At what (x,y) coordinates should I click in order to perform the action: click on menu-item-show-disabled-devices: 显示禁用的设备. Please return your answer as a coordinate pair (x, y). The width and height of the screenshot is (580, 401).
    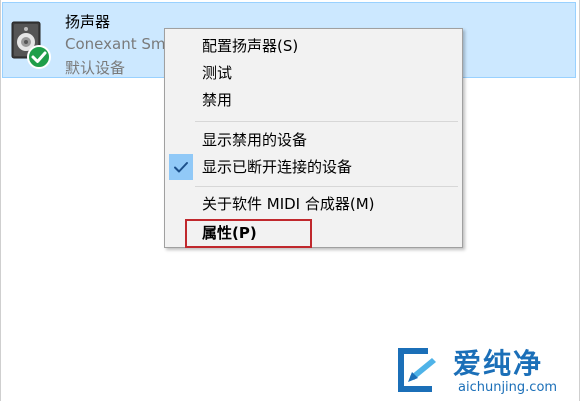
    Looking at the image, I should click on (313, 140).